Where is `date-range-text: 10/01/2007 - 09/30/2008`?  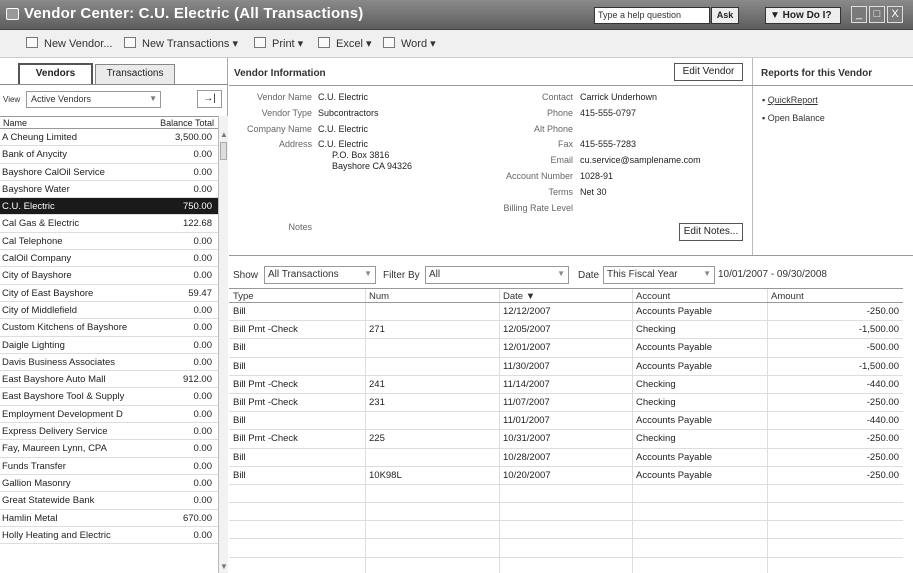
date-range-text: 10/01/2007 - 09/30/2008 is located at coordinates (772, 274).